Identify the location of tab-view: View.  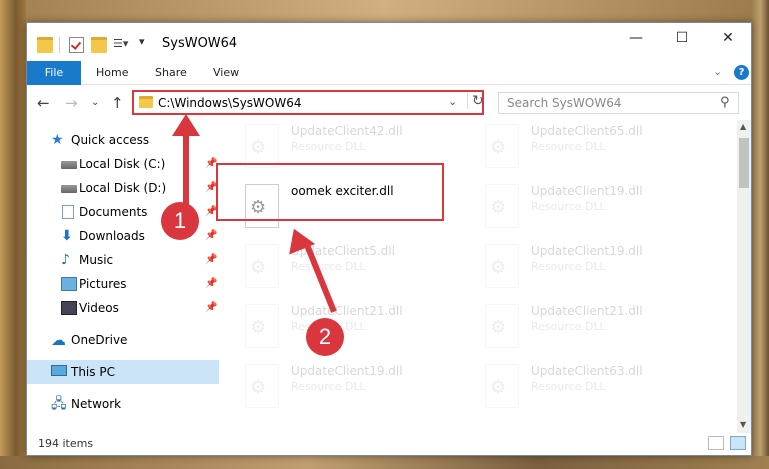
(226, 73).